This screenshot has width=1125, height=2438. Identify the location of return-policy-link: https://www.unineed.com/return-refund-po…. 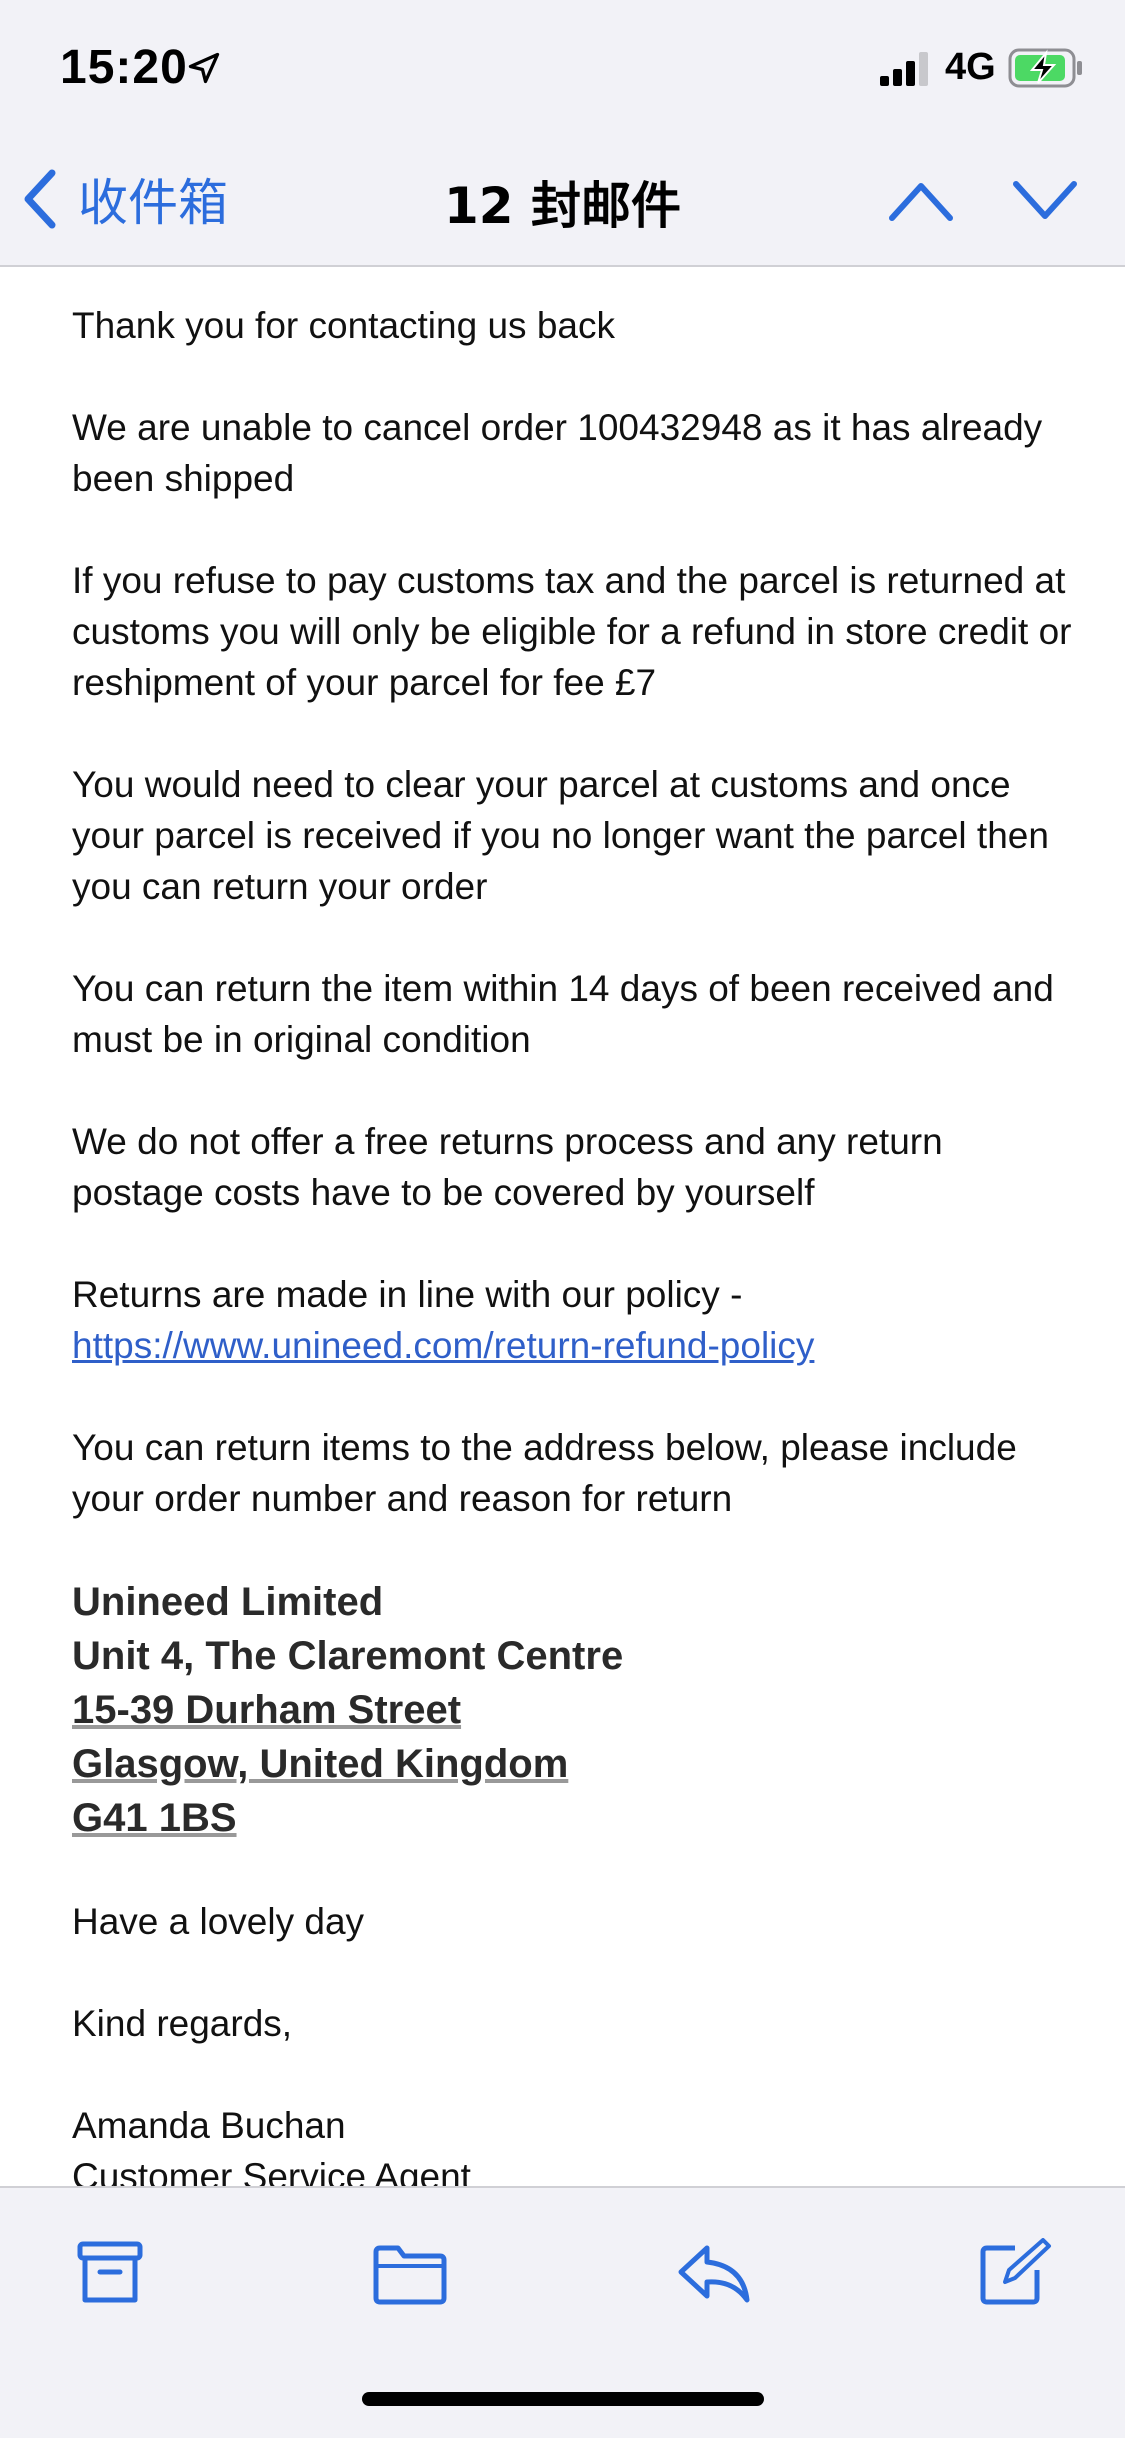
(443, 1345).